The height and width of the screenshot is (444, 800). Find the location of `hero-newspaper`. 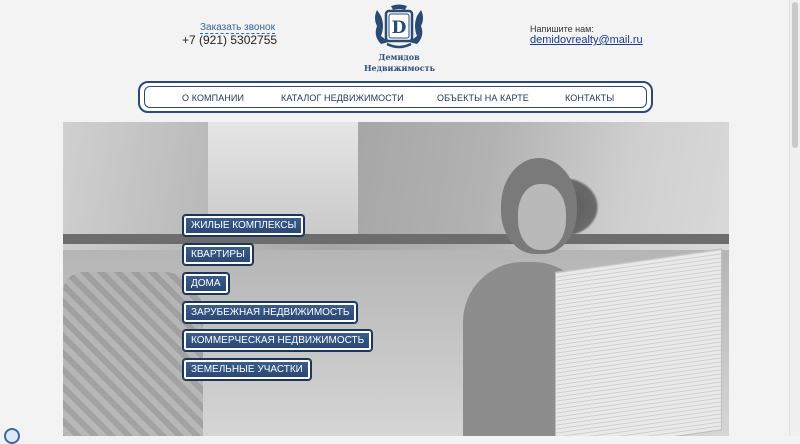

hero-newspaper is located at coordinates (638, 342).